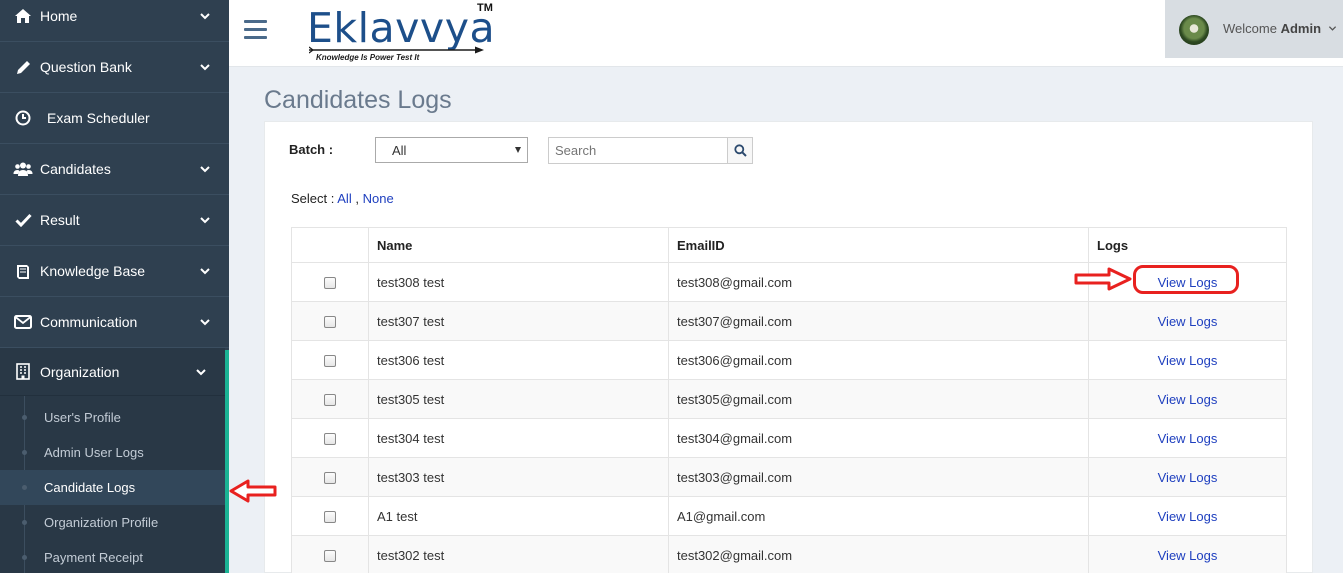 This screenshot has height=573, width=1343. I want to click on brand-logo: Eklavvya TM Knowledge Is Power Test It, so click(407, 34).